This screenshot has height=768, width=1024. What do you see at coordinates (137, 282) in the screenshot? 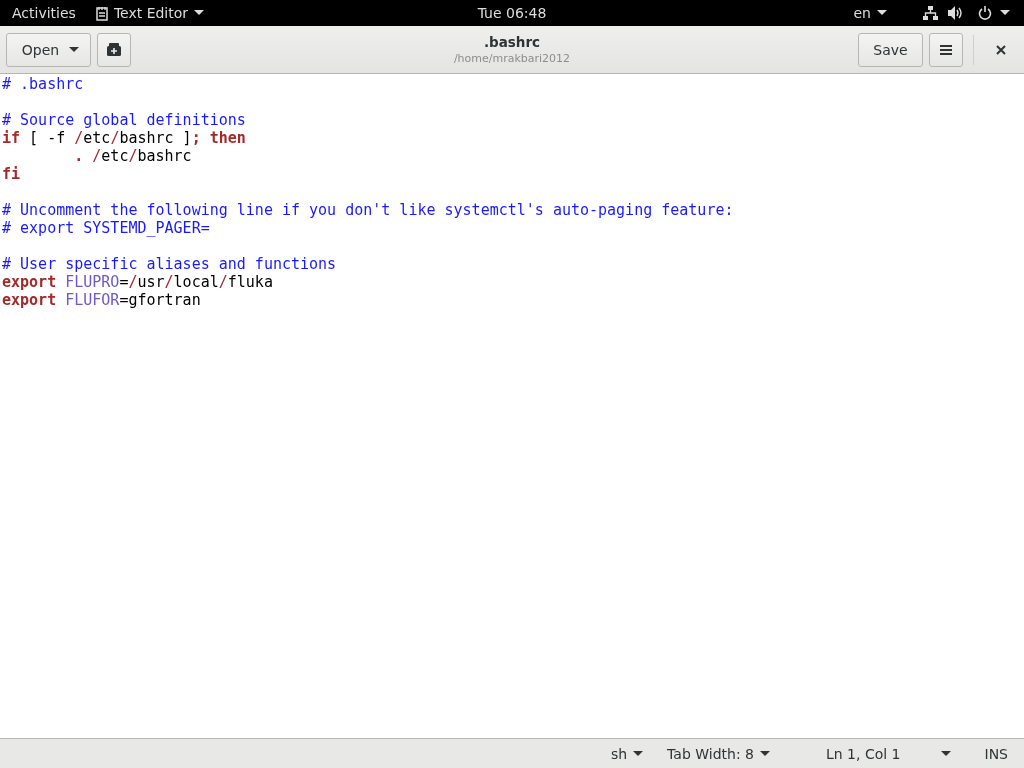
I see `code-line: export FLUPRO=/usr/local/fluka` at bounding box center [137, 282].